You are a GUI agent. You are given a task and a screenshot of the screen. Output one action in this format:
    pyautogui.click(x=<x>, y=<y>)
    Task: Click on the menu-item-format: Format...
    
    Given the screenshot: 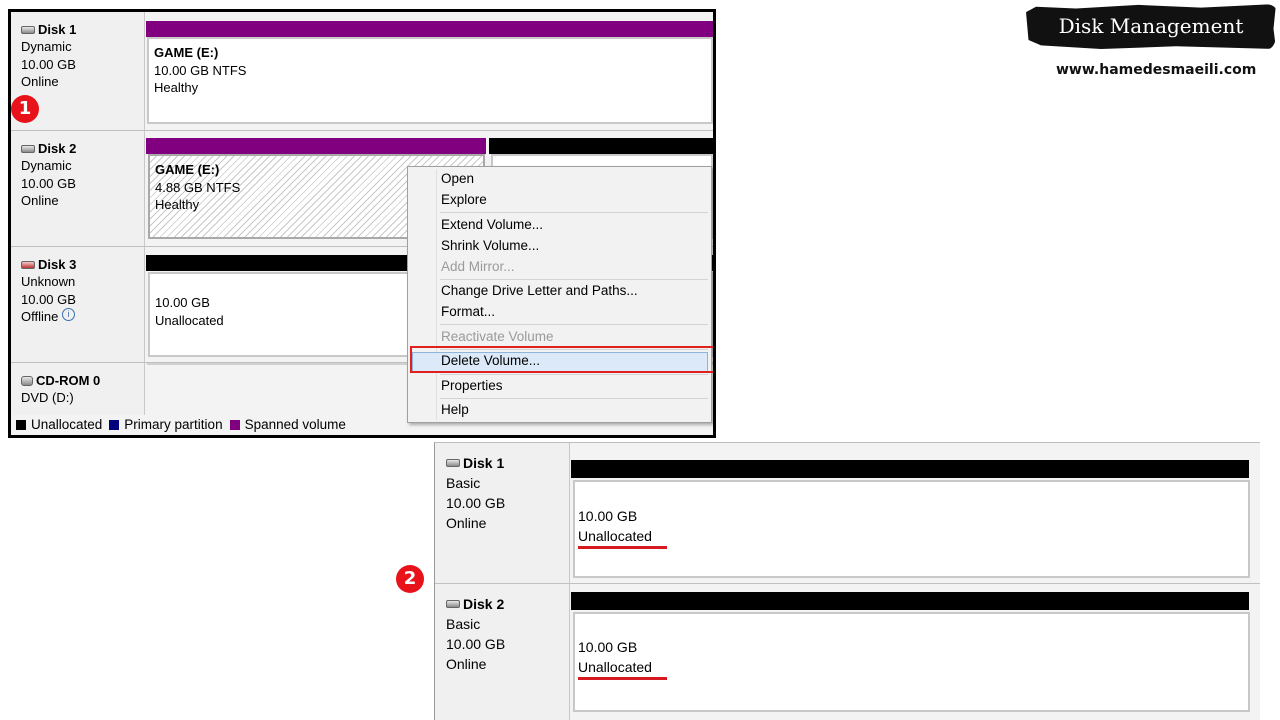 What is the action you would take?
    pyautogui.click(x=468, y=311)
    